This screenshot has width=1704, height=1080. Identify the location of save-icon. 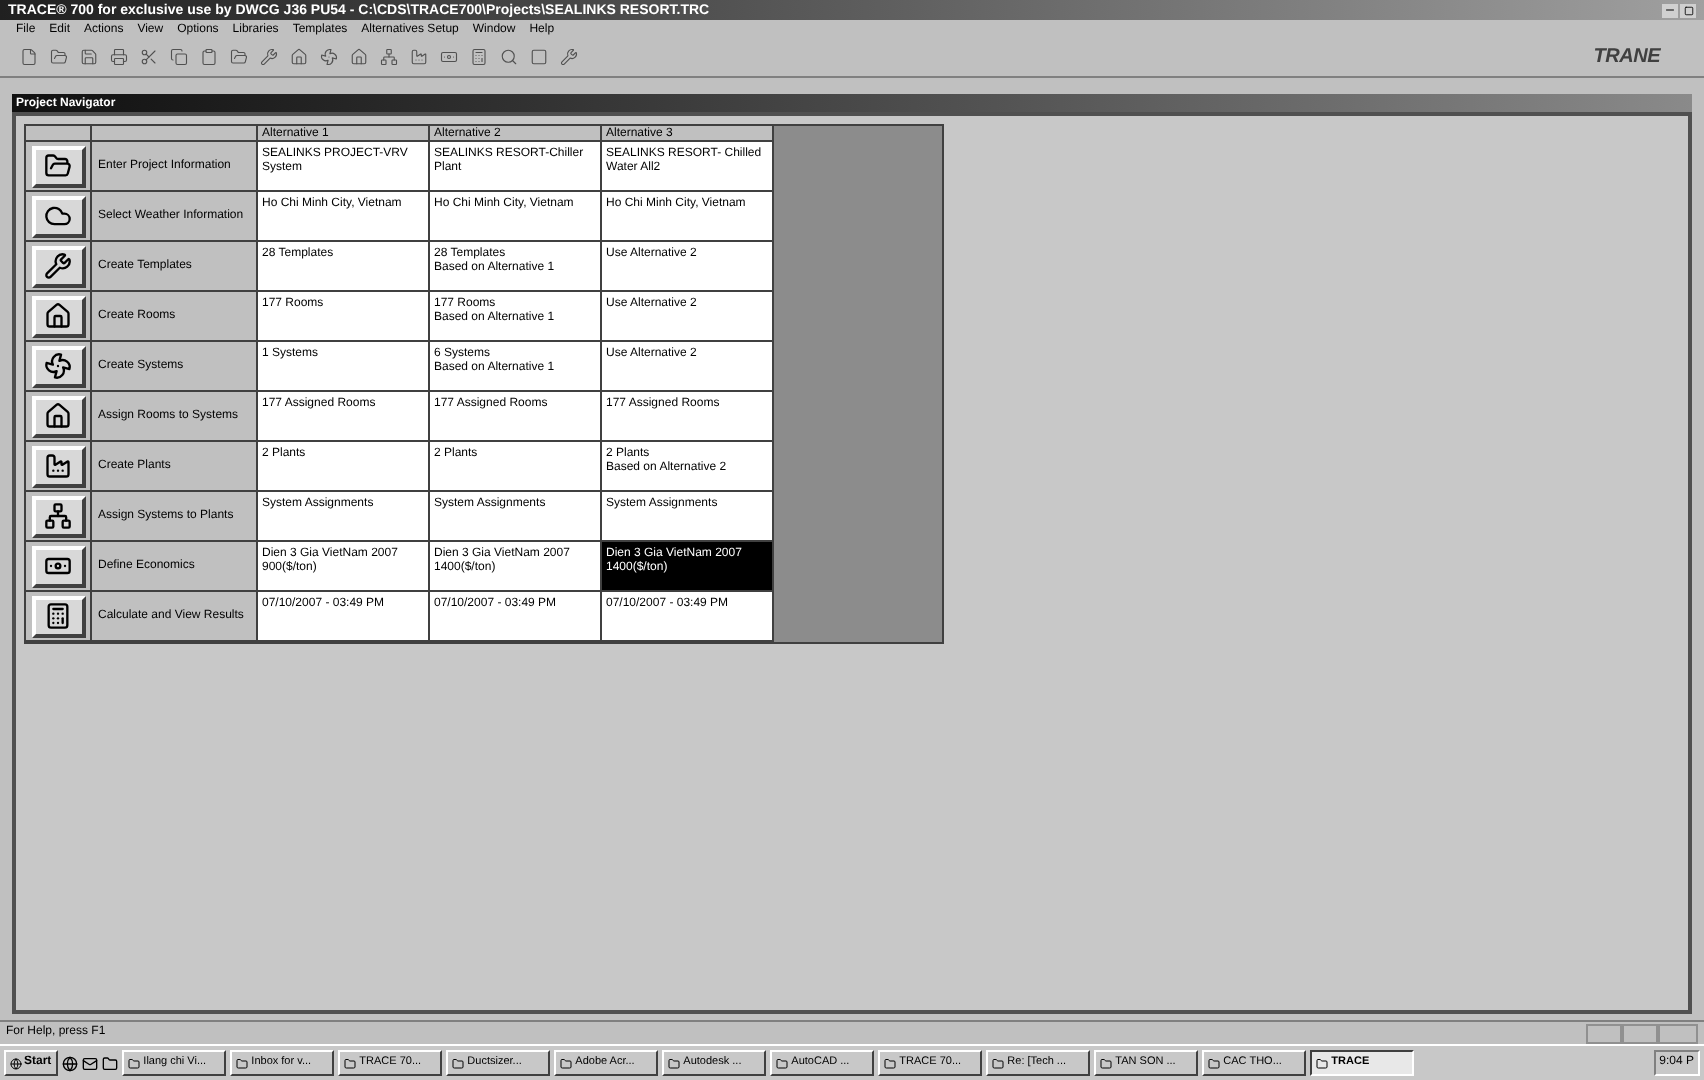
(89, 57).